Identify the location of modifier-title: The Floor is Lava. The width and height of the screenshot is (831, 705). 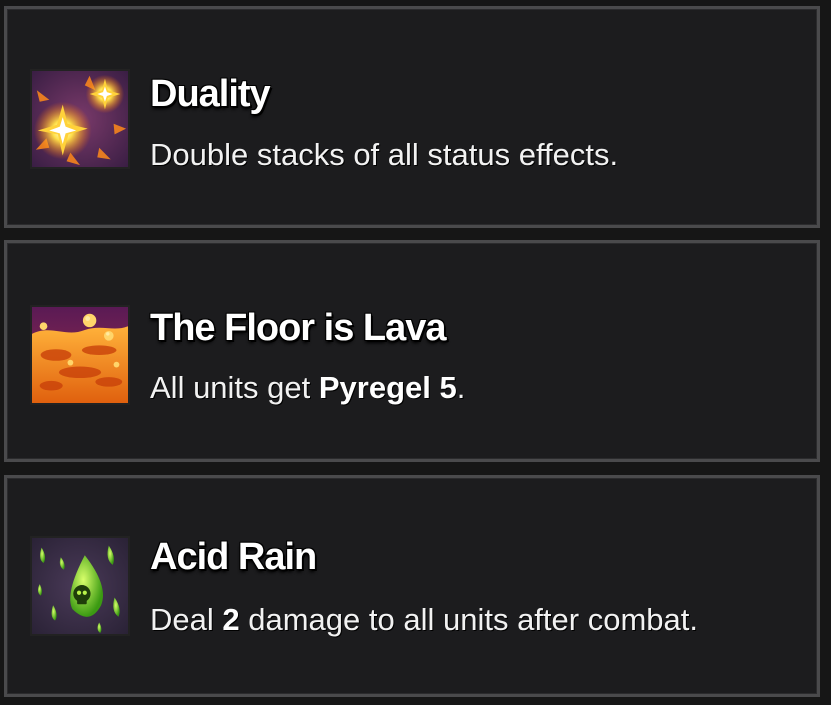
(298, 328).